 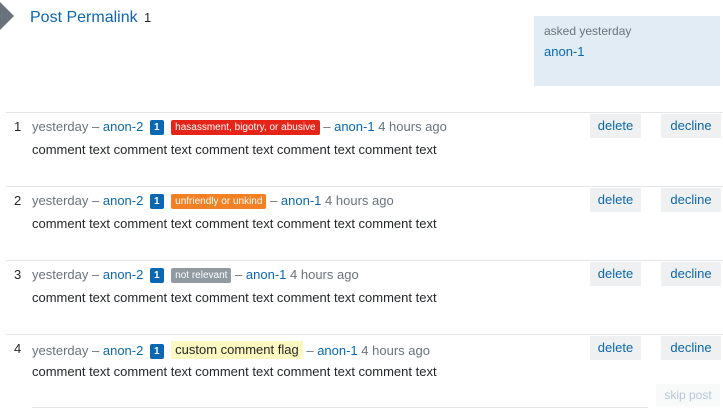 I want to click on flag-reason-label: hasassment, bigotry, or abusive, so click(x=245, y=127).